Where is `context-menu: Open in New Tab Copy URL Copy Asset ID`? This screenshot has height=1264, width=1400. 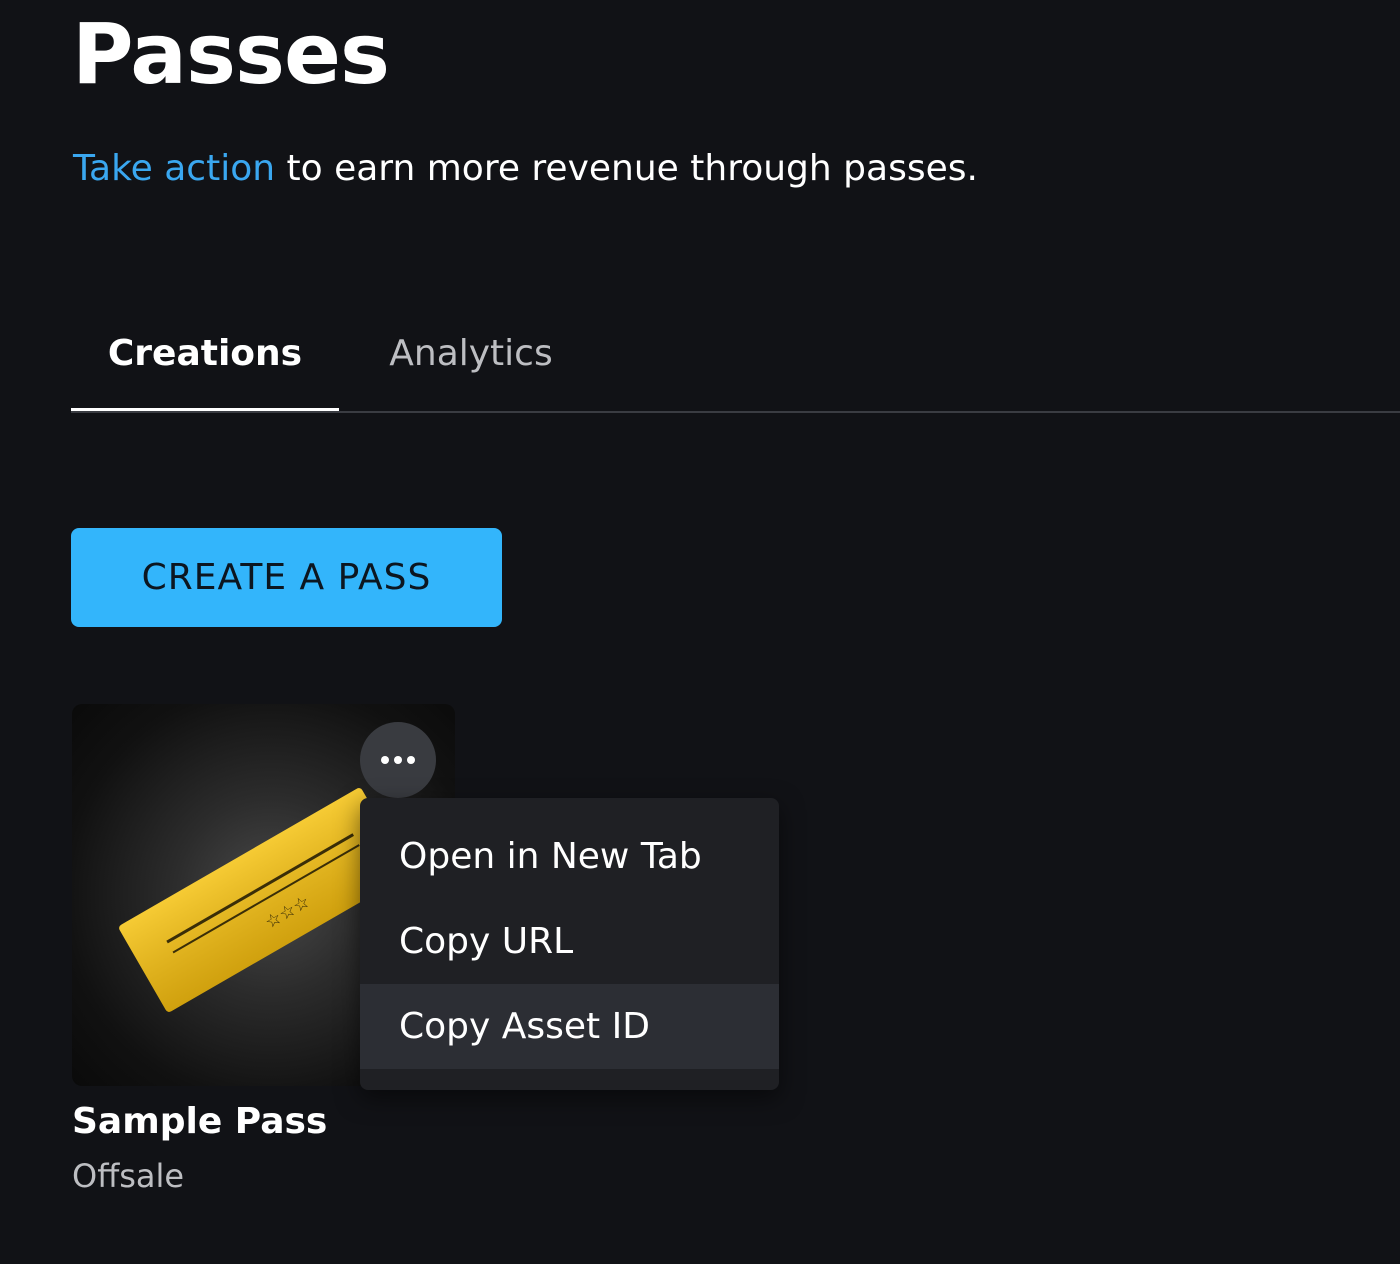 context-menu: Open in New Tab Copy URL Copy Asset ID is located at coordinates (569, 944).